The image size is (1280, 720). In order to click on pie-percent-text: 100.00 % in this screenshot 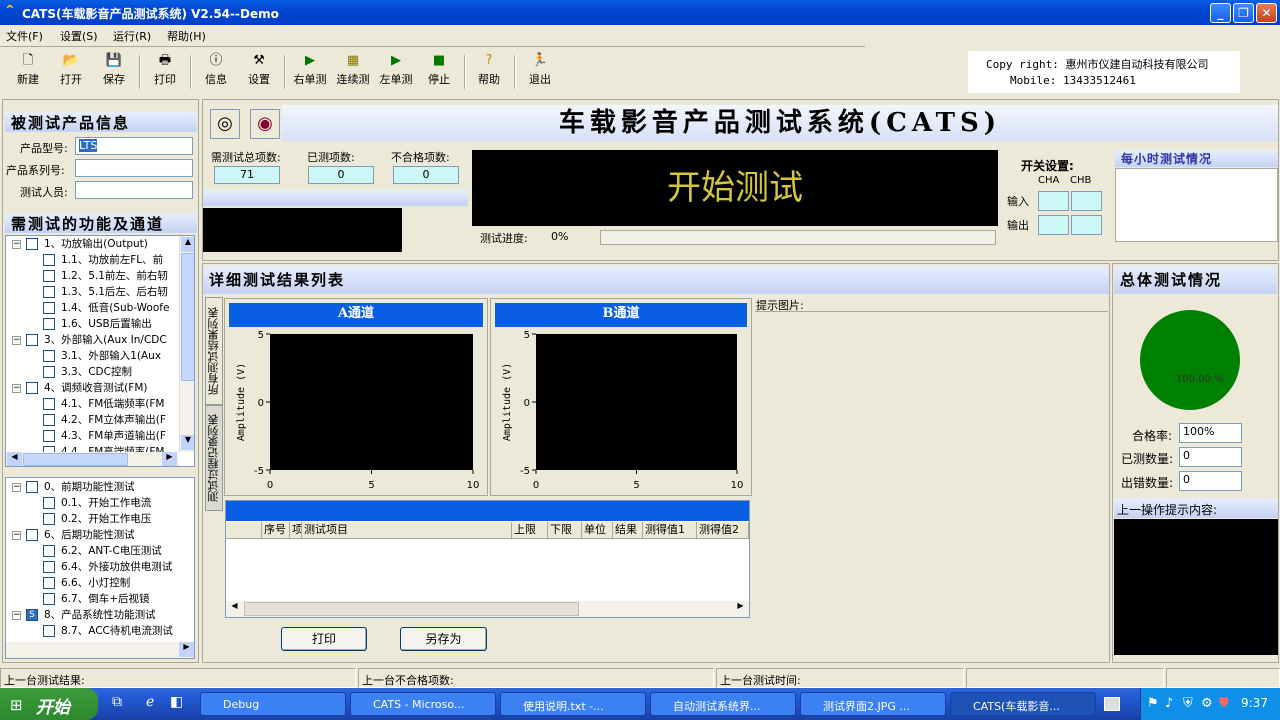, I will do `click(1200, 379)`.